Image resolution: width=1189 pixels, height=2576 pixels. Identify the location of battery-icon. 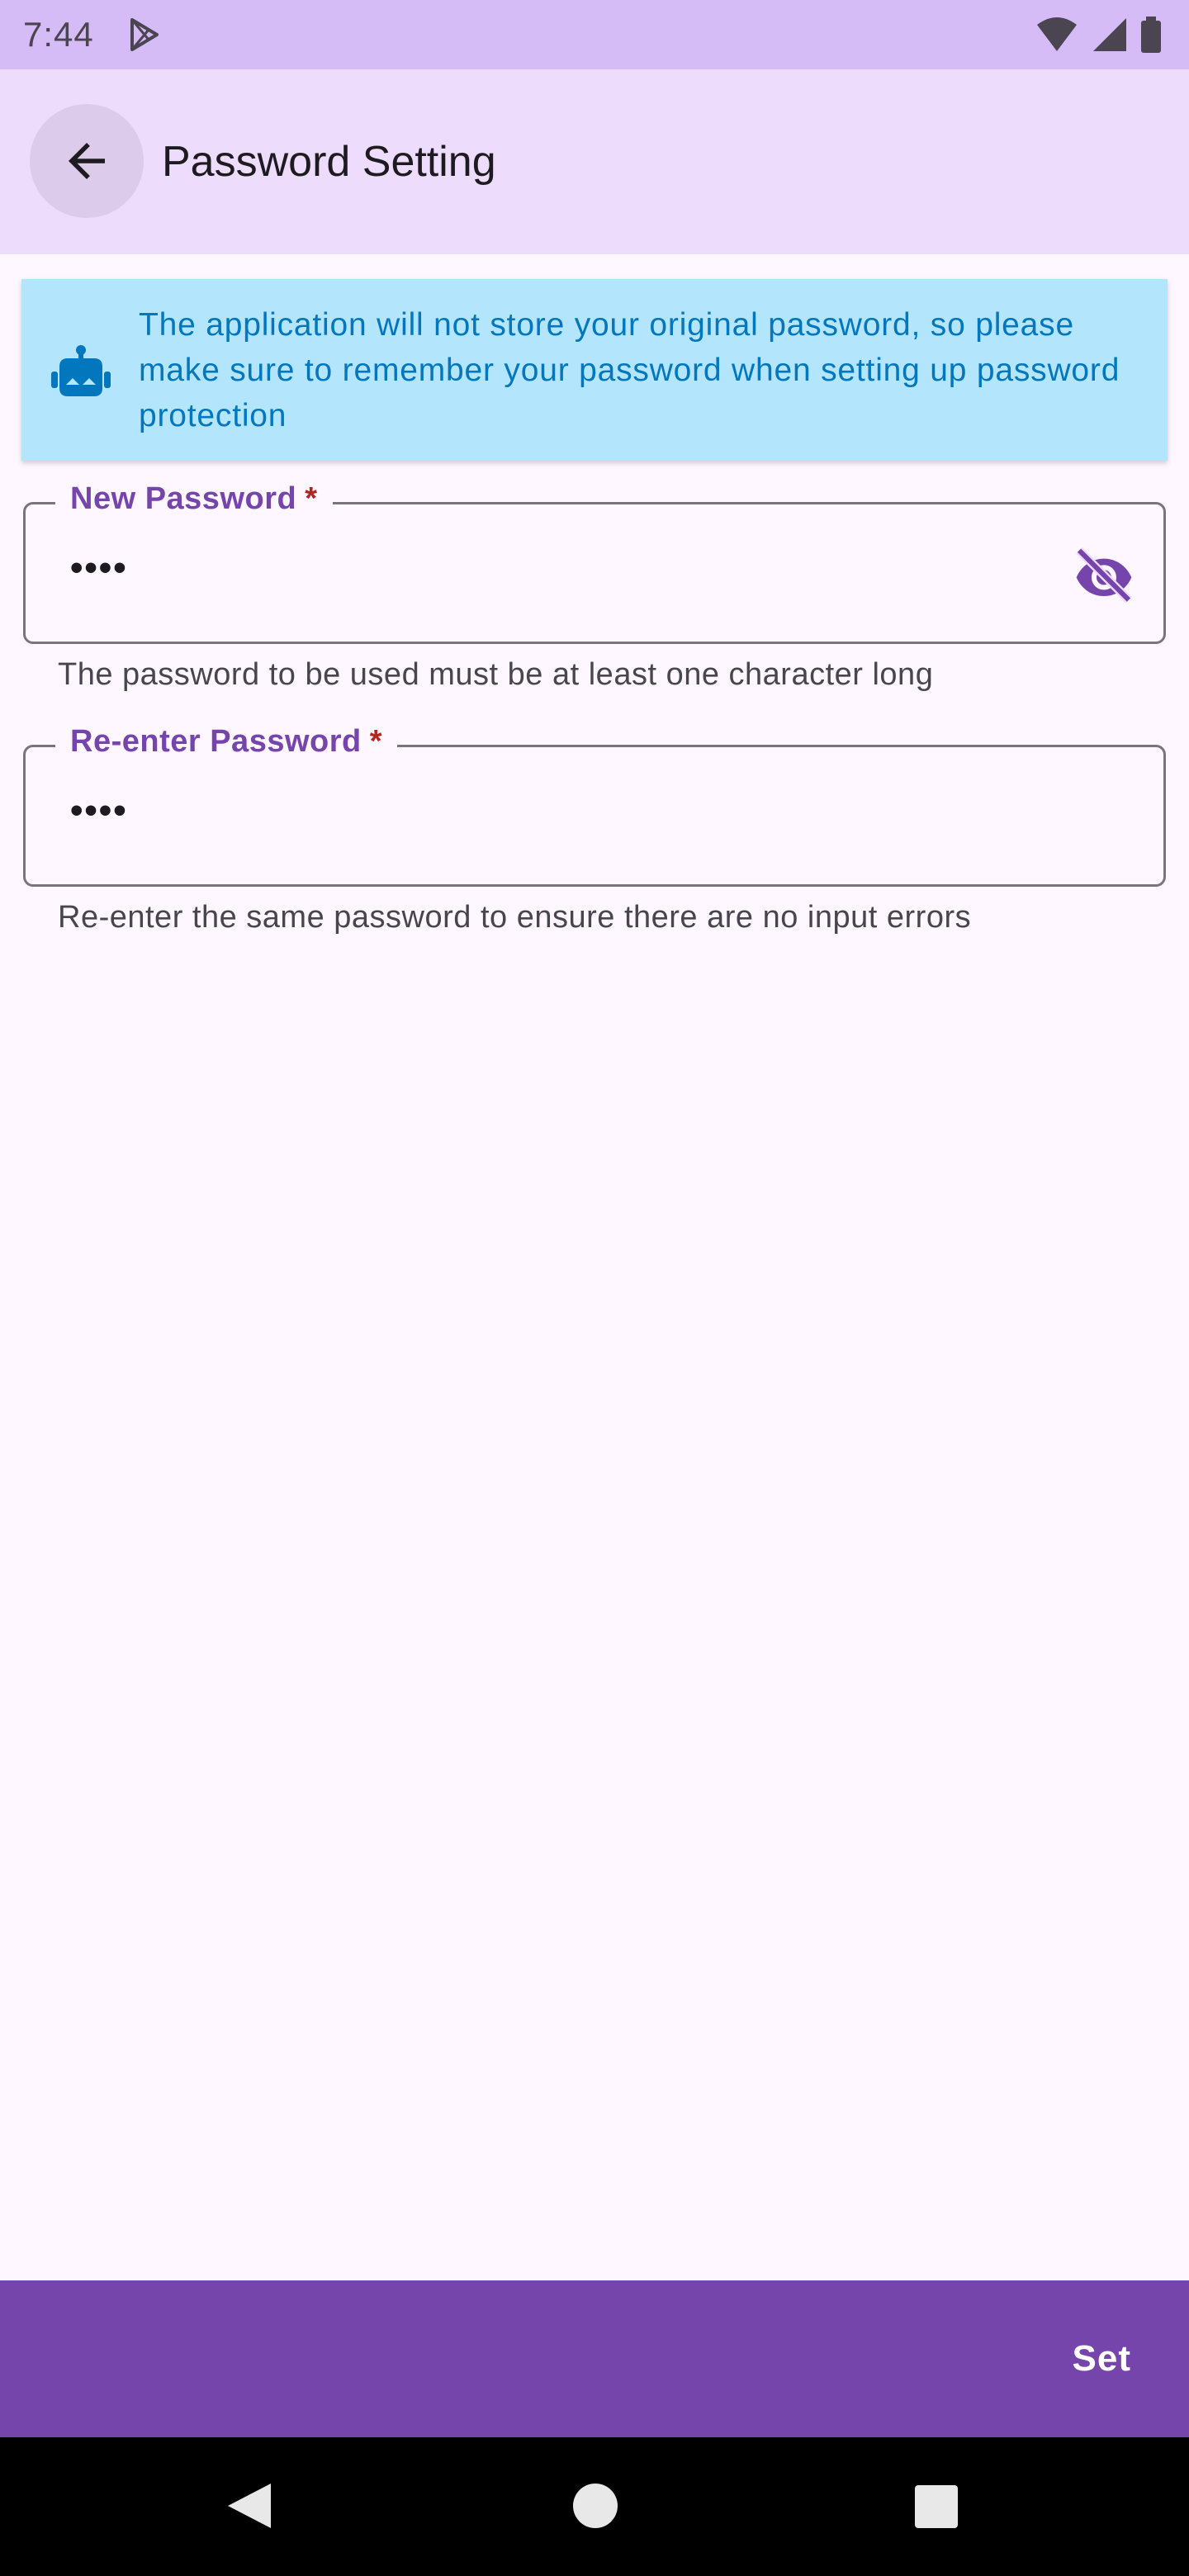
(1151, 35).